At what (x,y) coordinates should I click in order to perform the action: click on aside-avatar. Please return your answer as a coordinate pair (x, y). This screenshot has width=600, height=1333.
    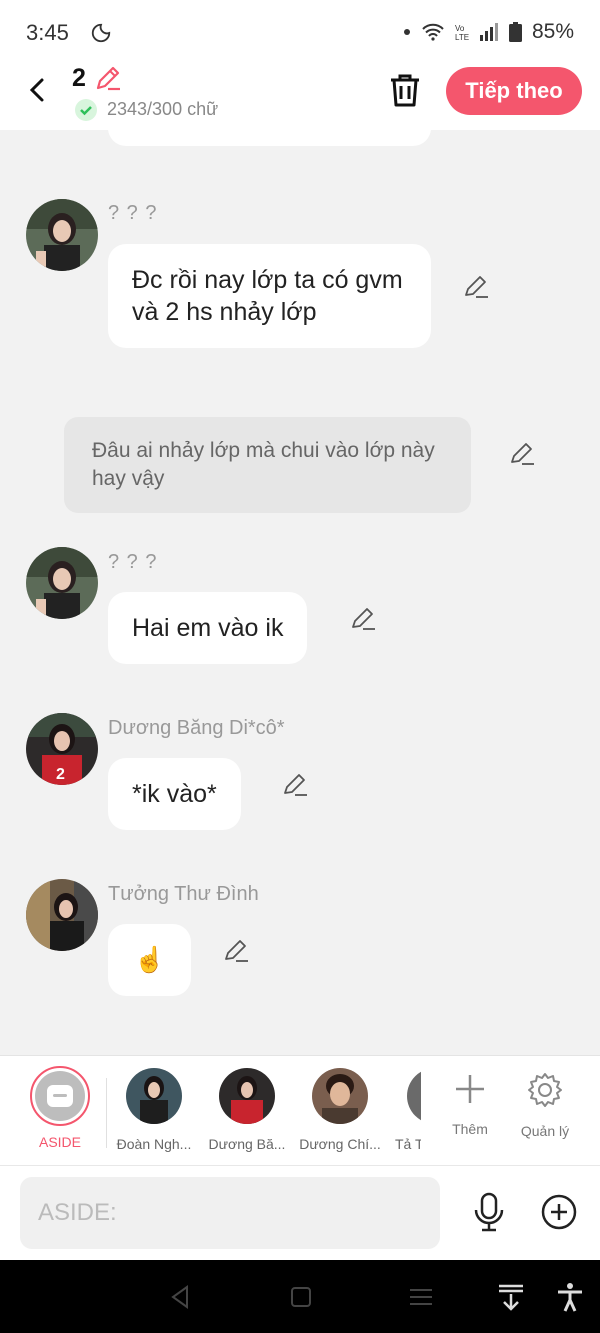
    Looking at the image, I should click on (60, 1096).